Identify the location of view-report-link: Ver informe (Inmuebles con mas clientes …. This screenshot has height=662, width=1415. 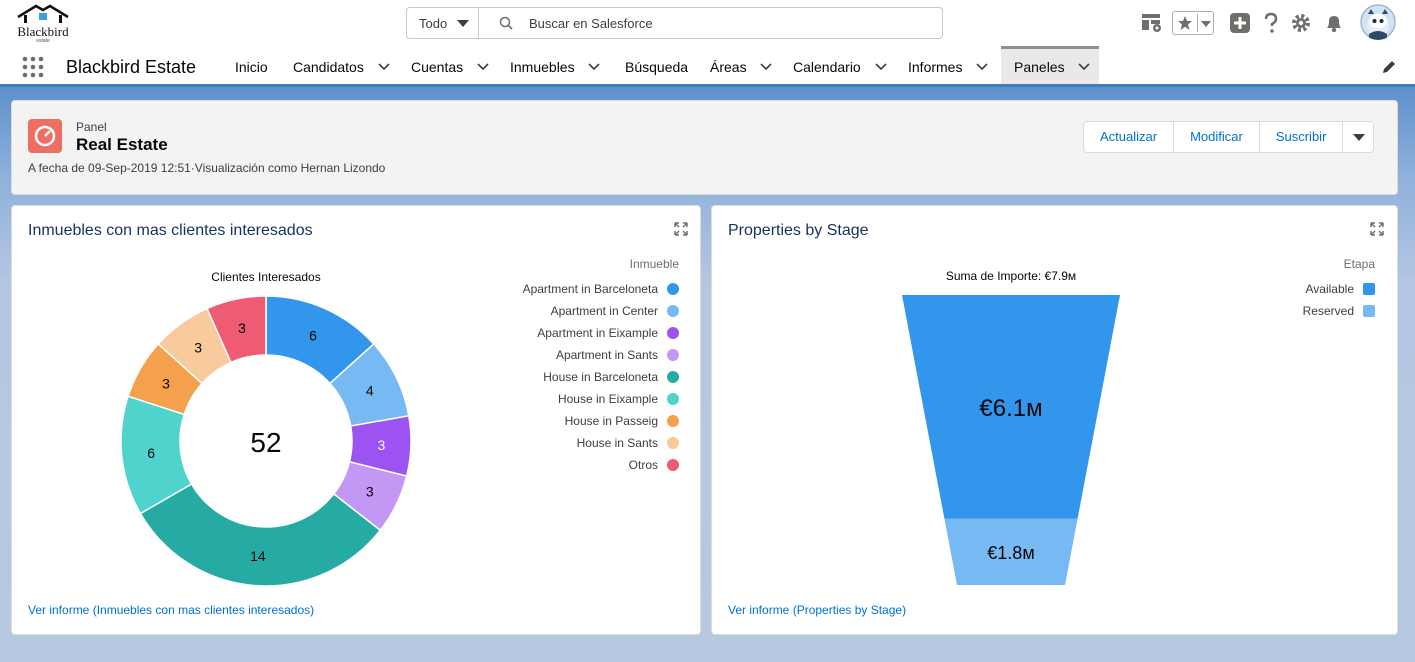
(171, 610).